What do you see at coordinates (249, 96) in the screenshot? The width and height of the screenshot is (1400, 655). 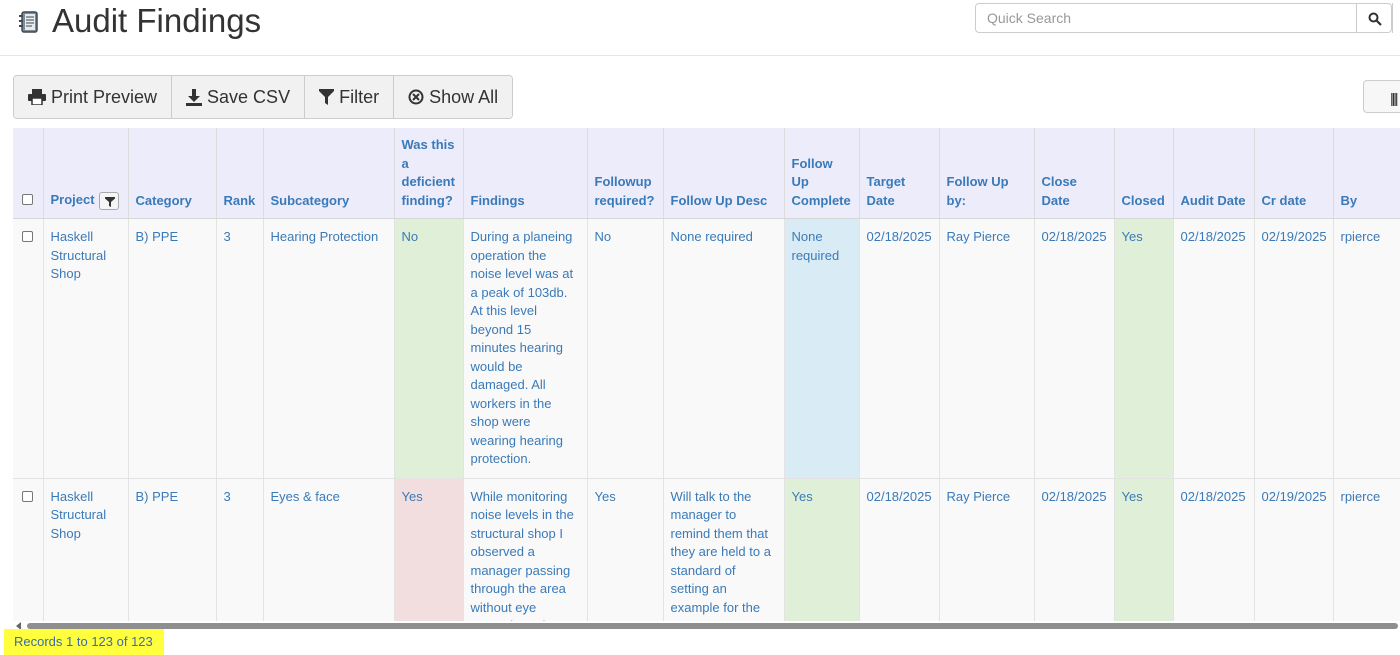 I see `save-csv-label: Save CSV` at bounding box center [249, 96].